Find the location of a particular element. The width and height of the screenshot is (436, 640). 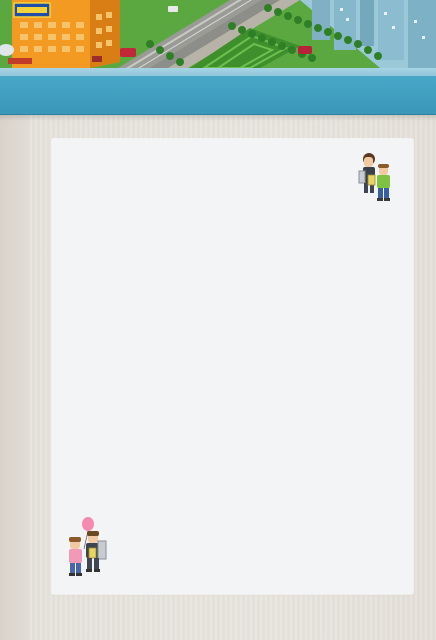

left-rail is located at coordinates (15, 377).